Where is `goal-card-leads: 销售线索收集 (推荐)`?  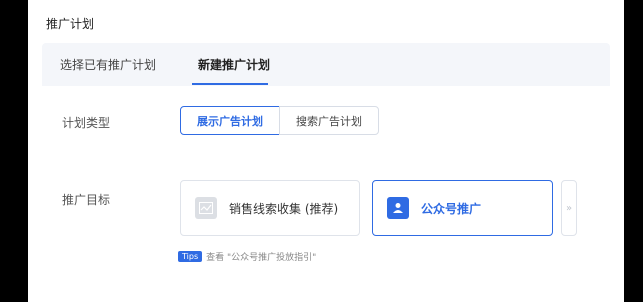 goal-card-leads: 销售线索收集 (推荐) is located at coordinates (270, 208).